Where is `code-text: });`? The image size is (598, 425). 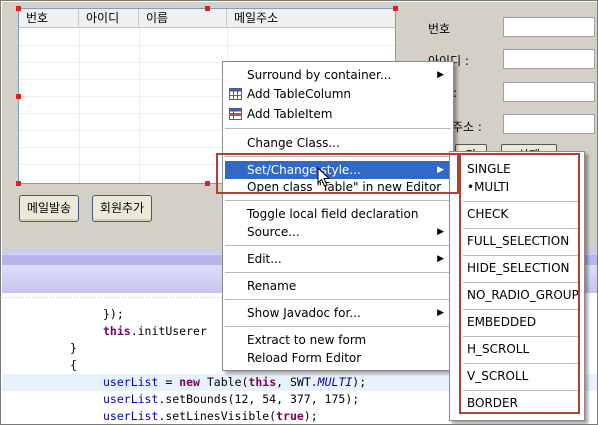 code-text: }); is located at coordinates (113, 314).